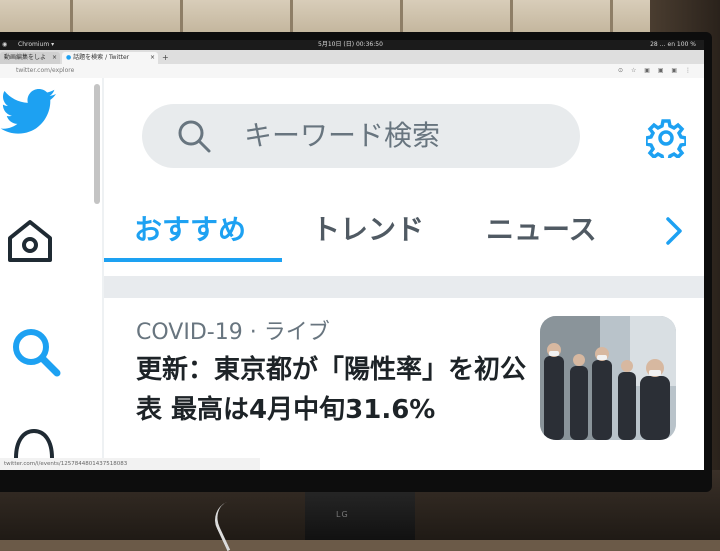 The image size is (720, 551). What do you see at coordinates (97, 144) in the screenshot?
I see `scrollbar` at bounding box center [97, 144].